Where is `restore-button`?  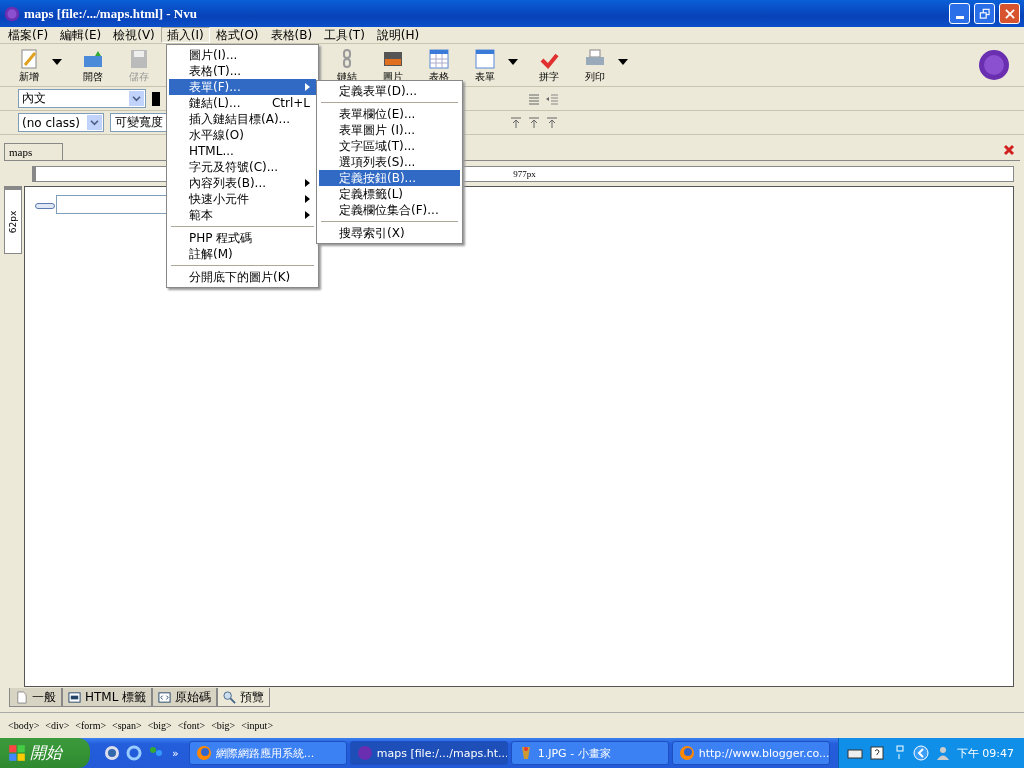
restore-button is located at coordinates (984, 13).